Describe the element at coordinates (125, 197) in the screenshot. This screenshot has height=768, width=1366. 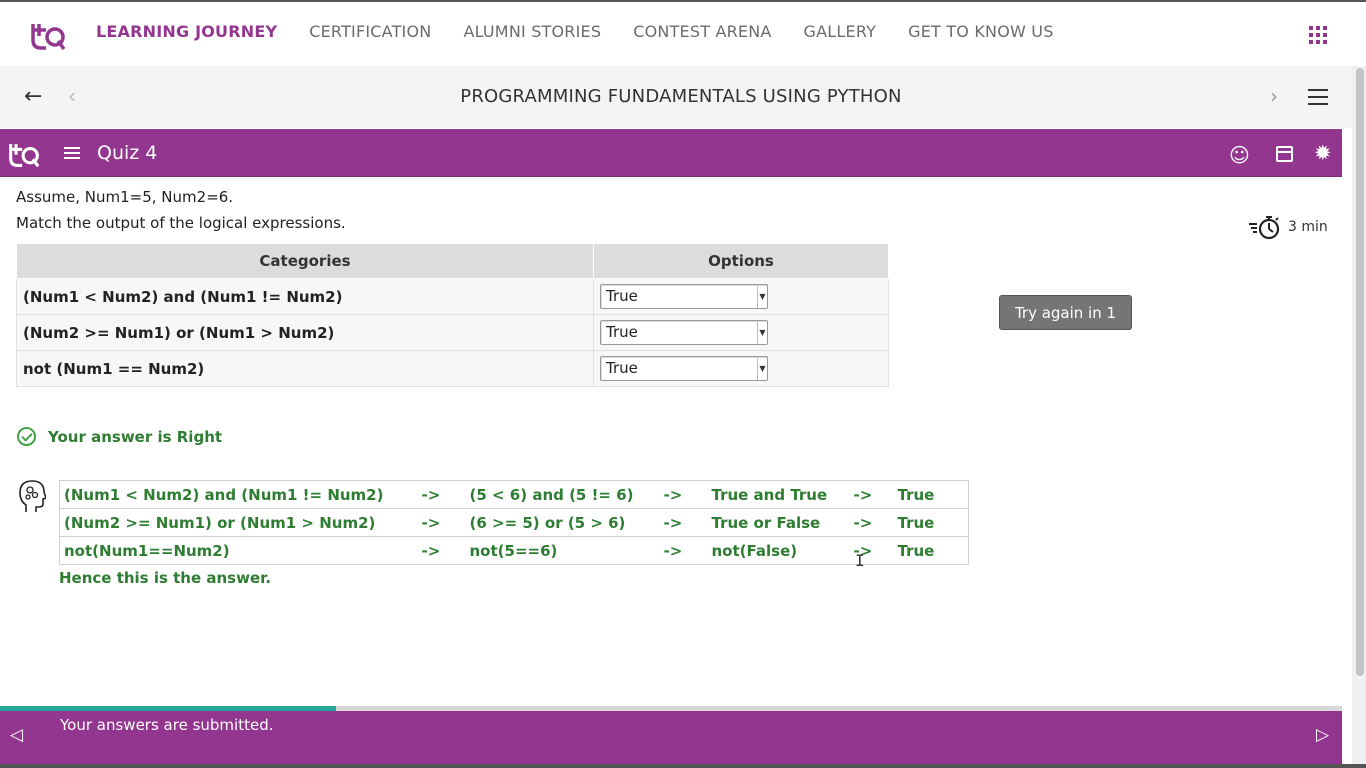
I see `question-given: Assume, Num1=5, Num2=6.` at that location.